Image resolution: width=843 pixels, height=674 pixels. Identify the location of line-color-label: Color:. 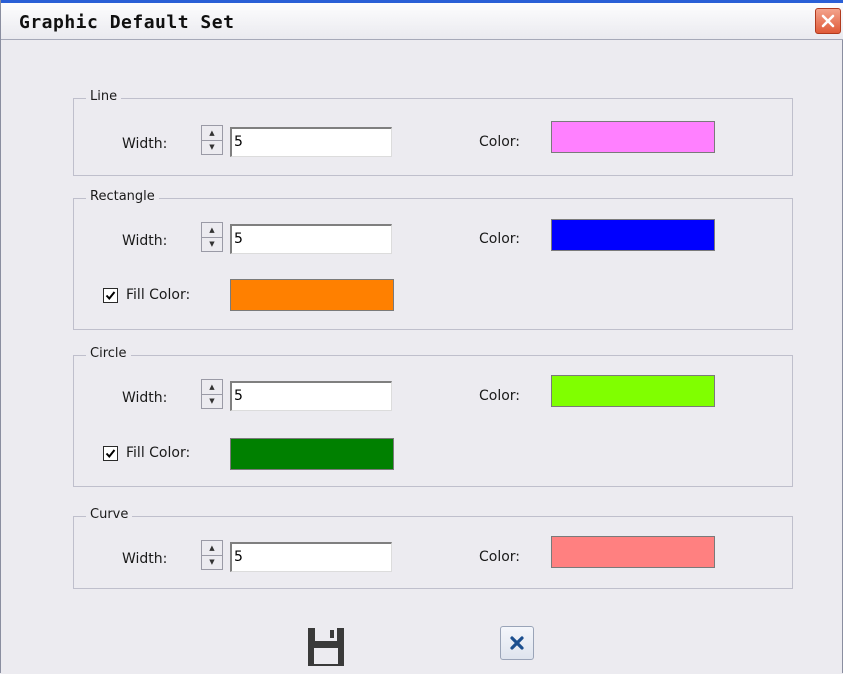
(500, 142).